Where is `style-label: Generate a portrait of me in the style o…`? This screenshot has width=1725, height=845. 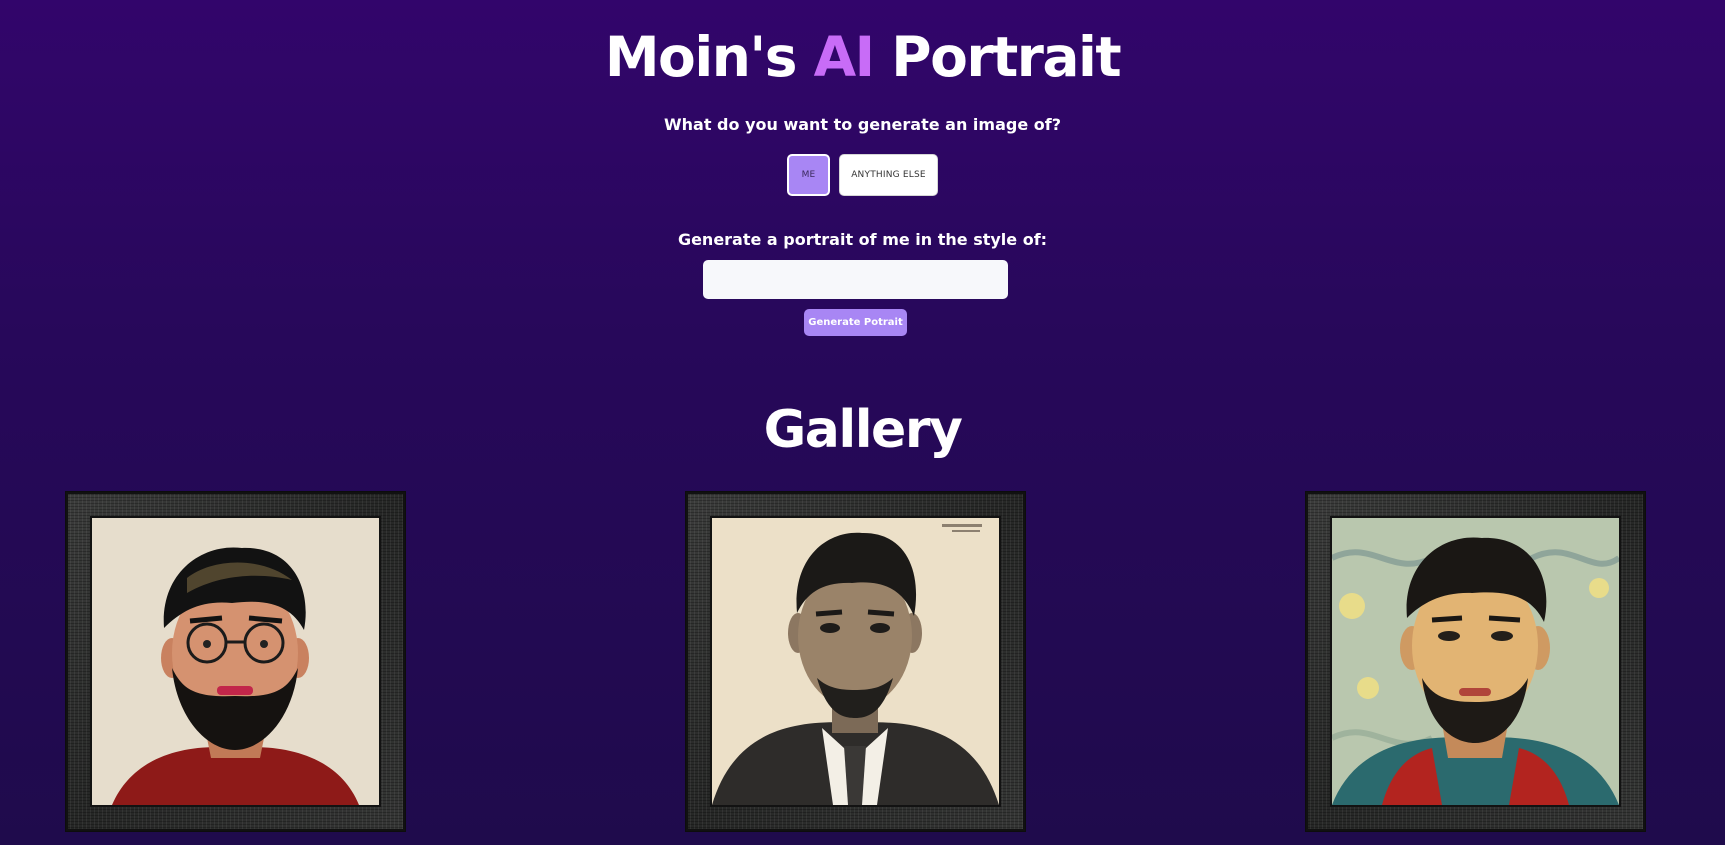
style-label: Generate a portrait of me in the style o… is located at coordinates (862, 239).